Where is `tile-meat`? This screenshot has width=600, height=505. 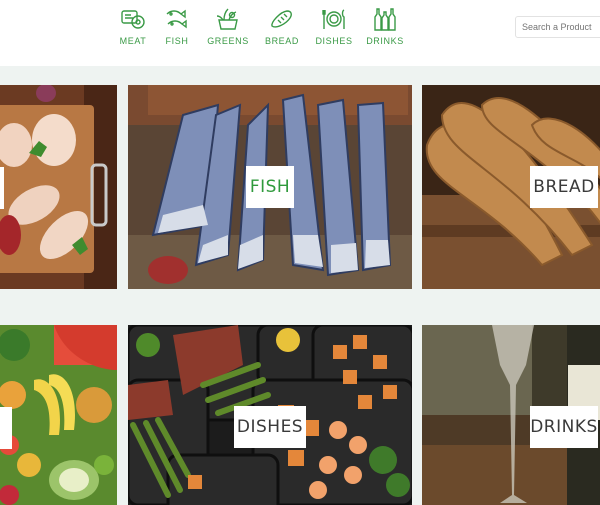
tile-meat is located at coordinates (58, 187).